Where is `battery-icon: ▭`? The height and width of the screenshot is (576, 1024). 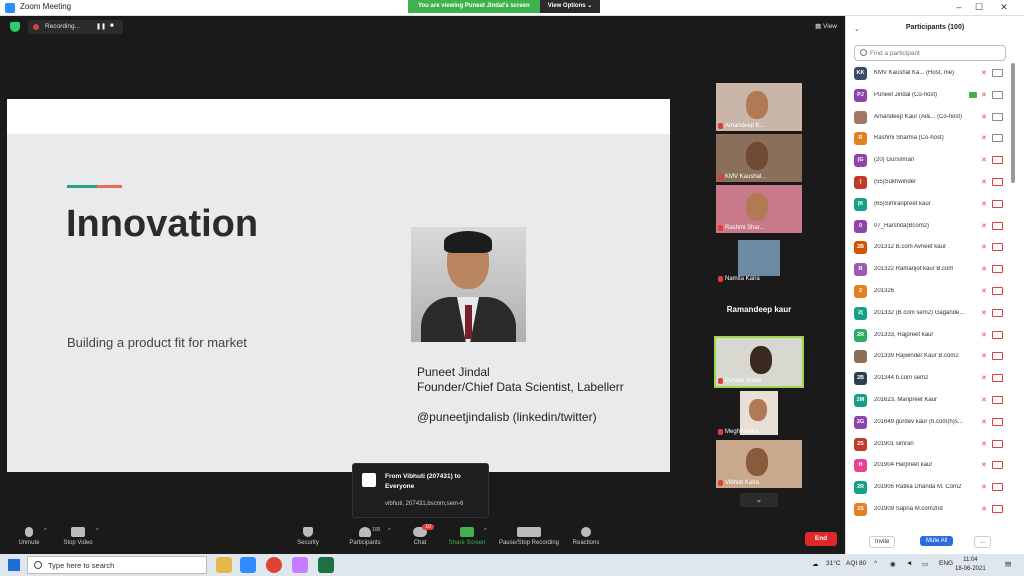 battery-icon: ▭ is located at coordinates (925, 564).